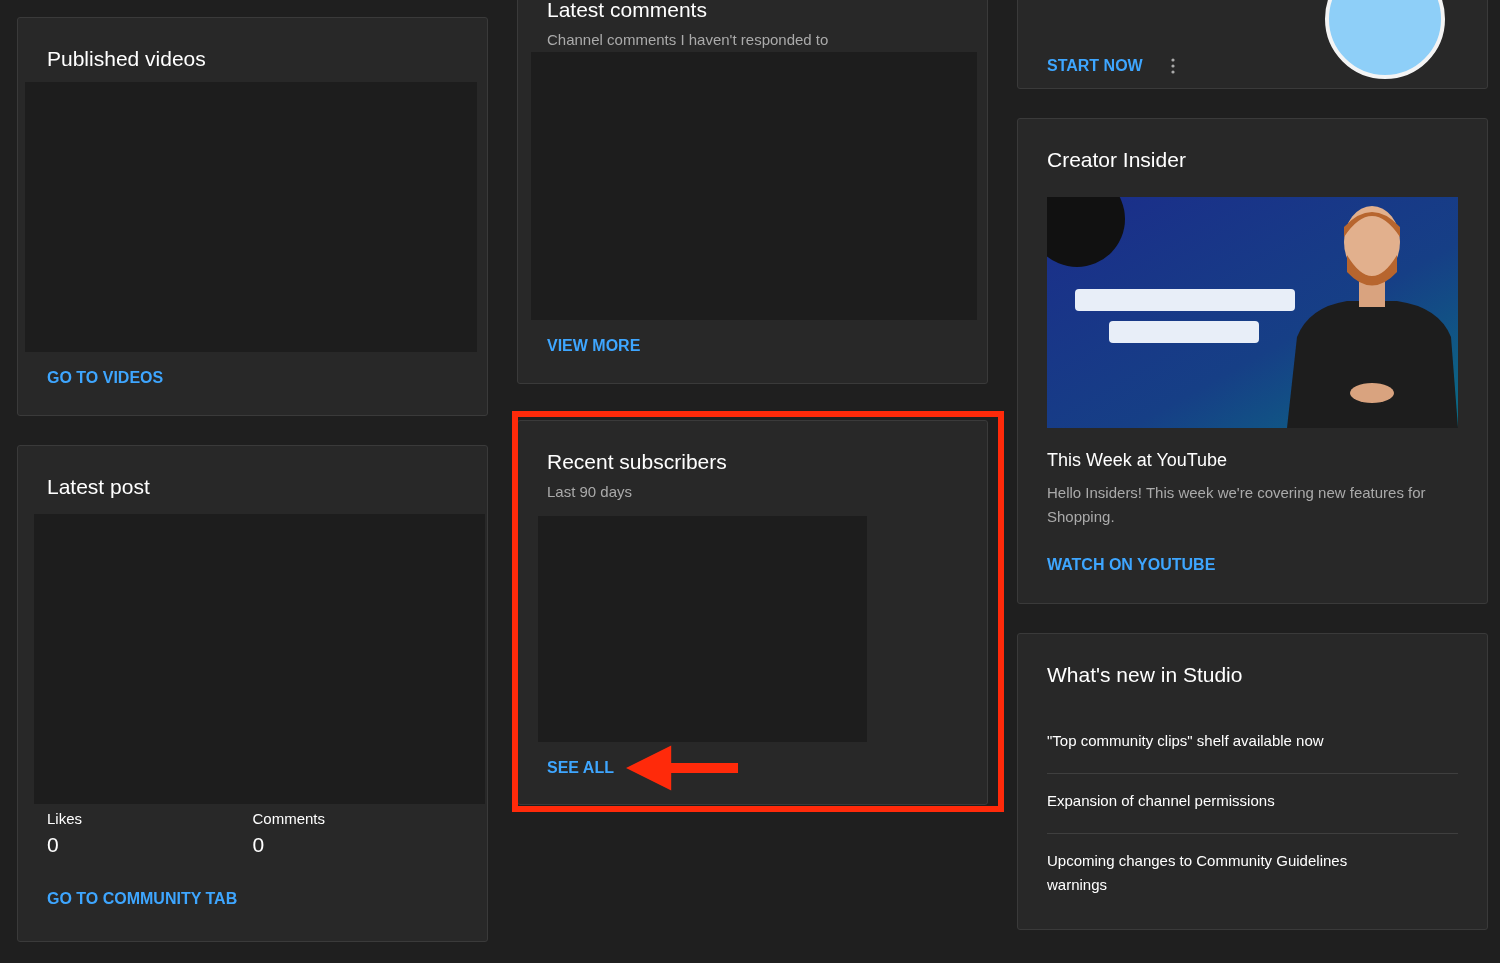  Describe the element at coordinates (627, 11) in the screenshot. I see `card-title: Latest comments` at that location.